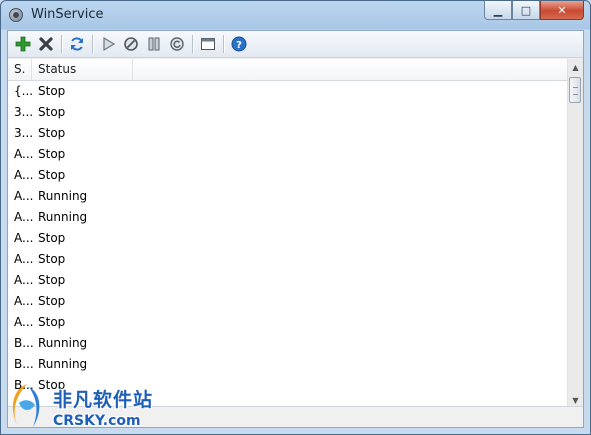 The image size is (591, 435). I want to click on add-button, so click(23, 44).